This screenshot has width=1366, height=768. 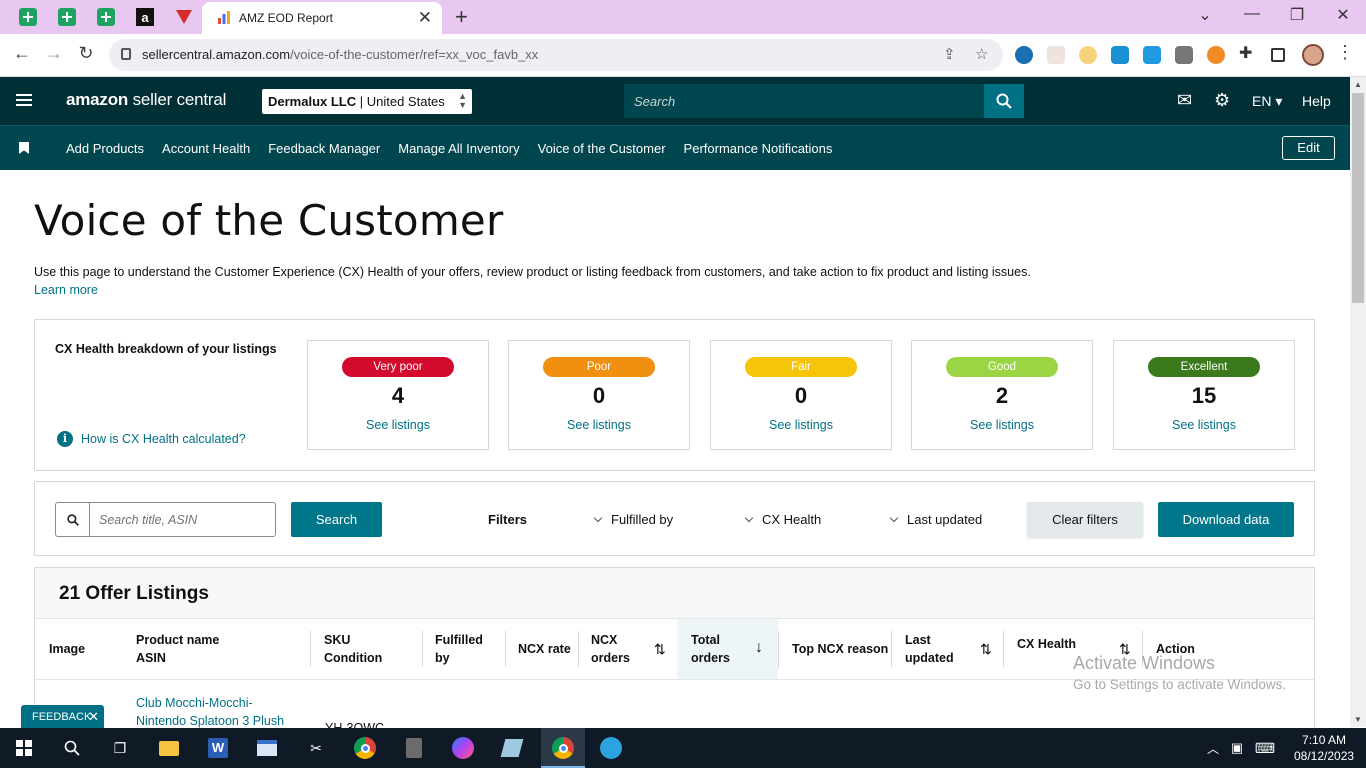 What do you see at coordinates (1358, 198) in the screenshot?
I see `scrollbar-thumb` at bounding box center [1358, 198].